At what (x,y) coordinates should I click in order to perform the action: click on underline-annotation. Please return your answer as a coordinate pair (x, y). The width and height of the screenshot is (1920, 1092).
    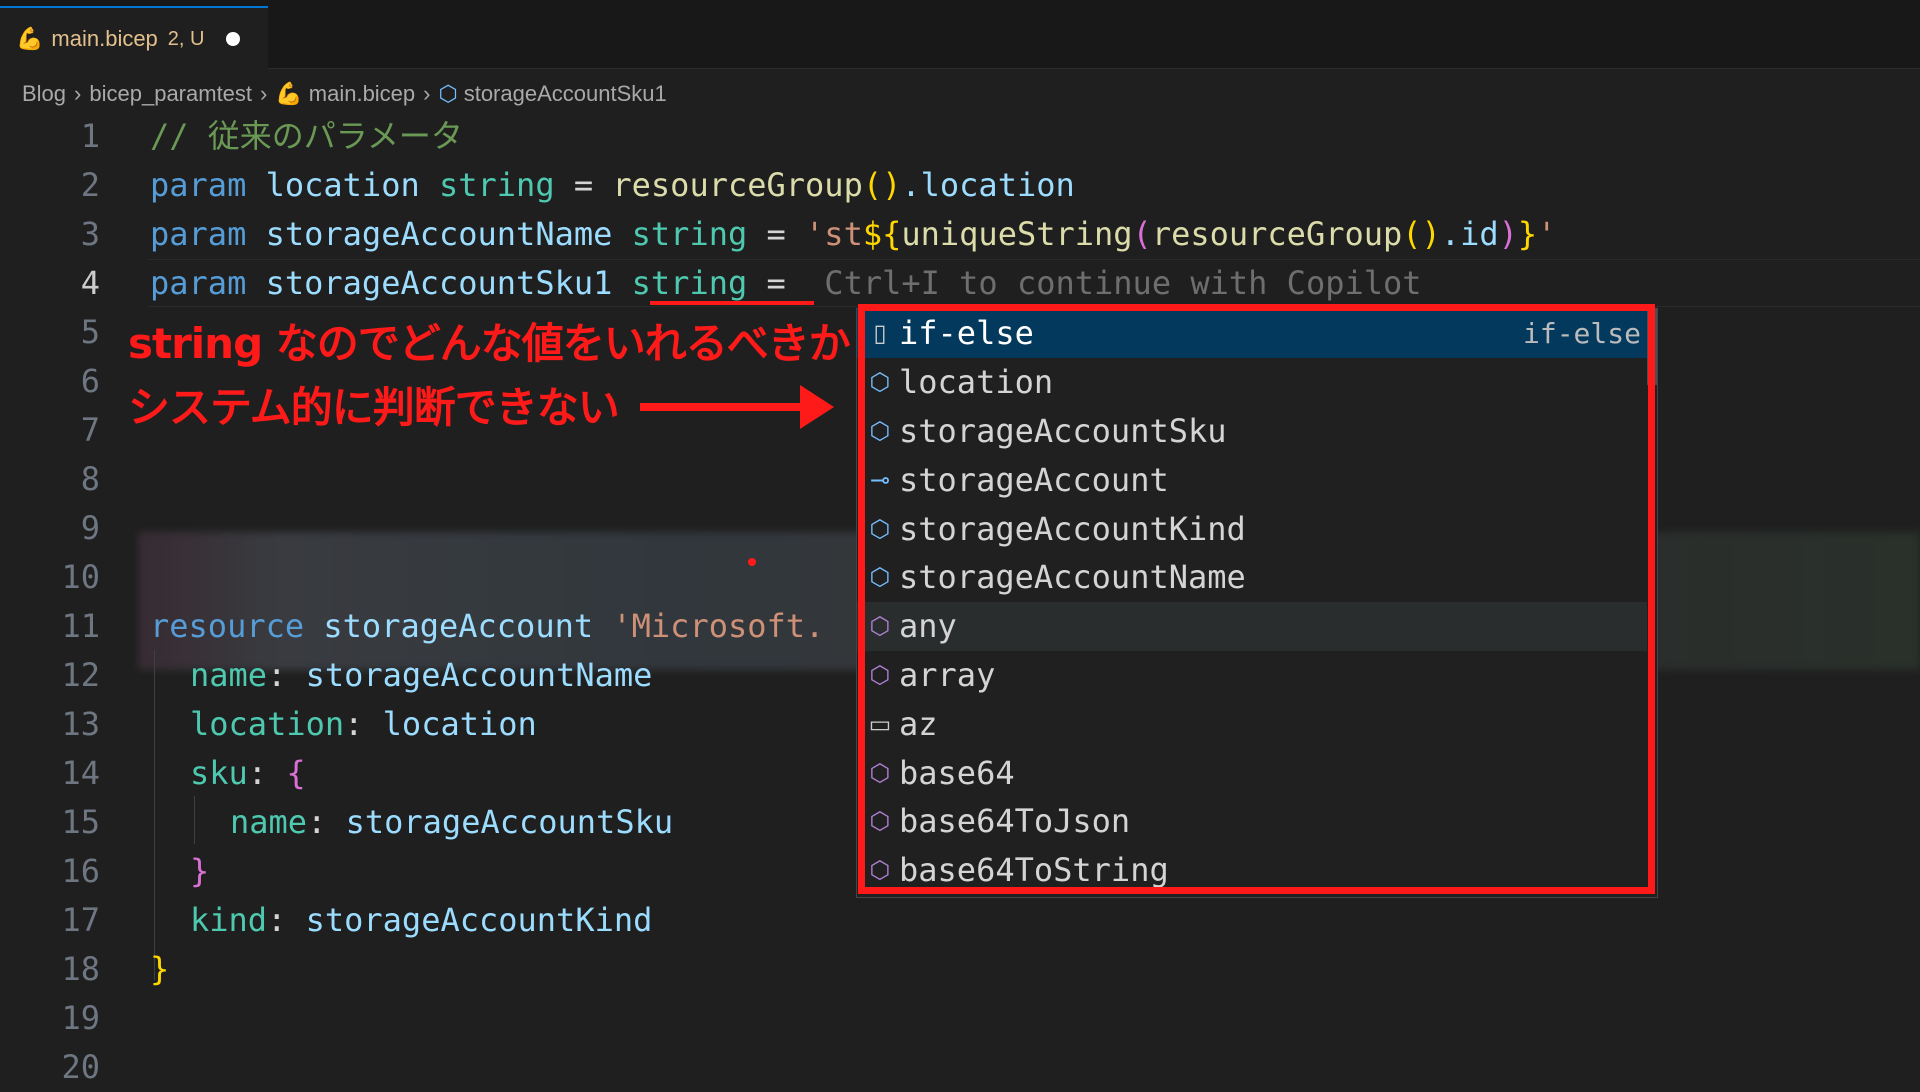
    Looking at the image, I should click on (732, 303).